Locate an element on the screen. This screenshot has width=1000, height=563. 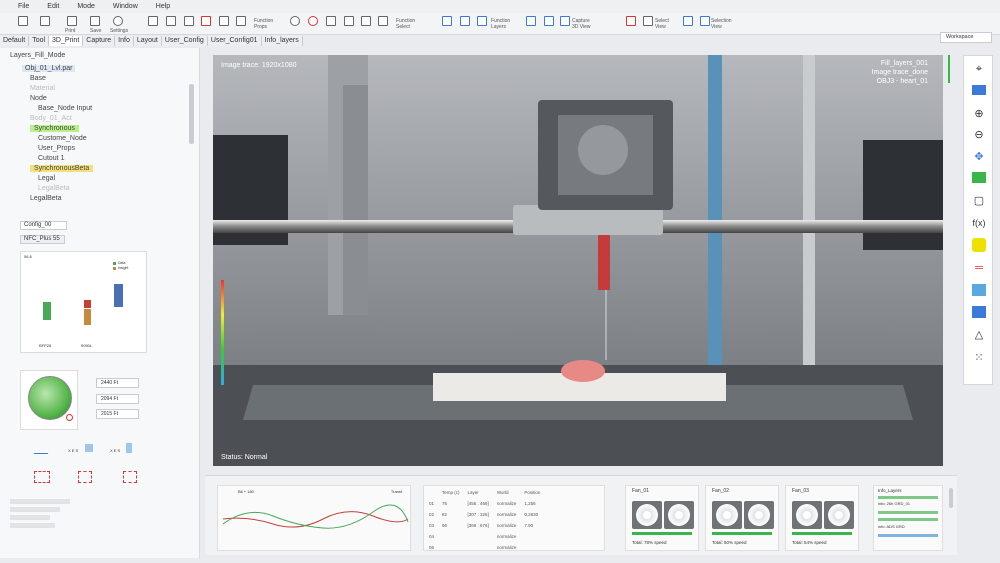
column-header: Layer is located at coordinates (478, 492).